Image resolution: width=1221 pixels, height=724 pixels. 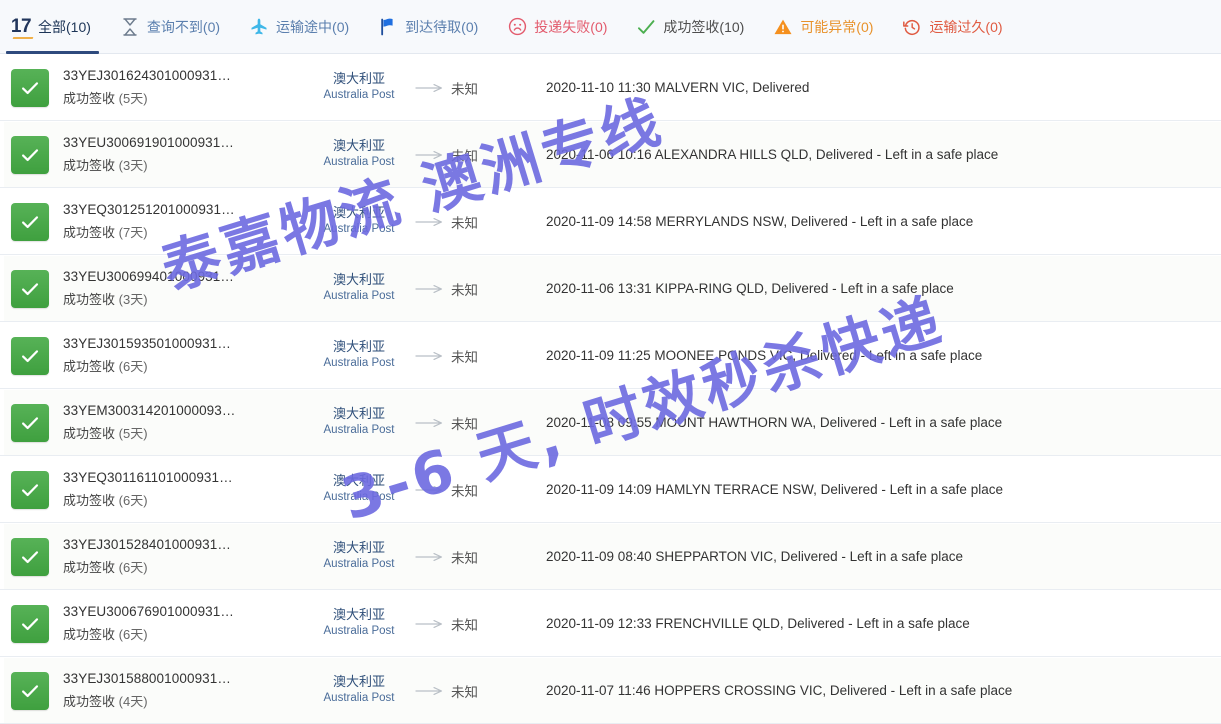 What do you see at coordinates (177, 154) in the screenshot?
I see `tracking-cell: 33YEU300691901000931… 成功签收 (3天)` at bounding box center [177, 154].